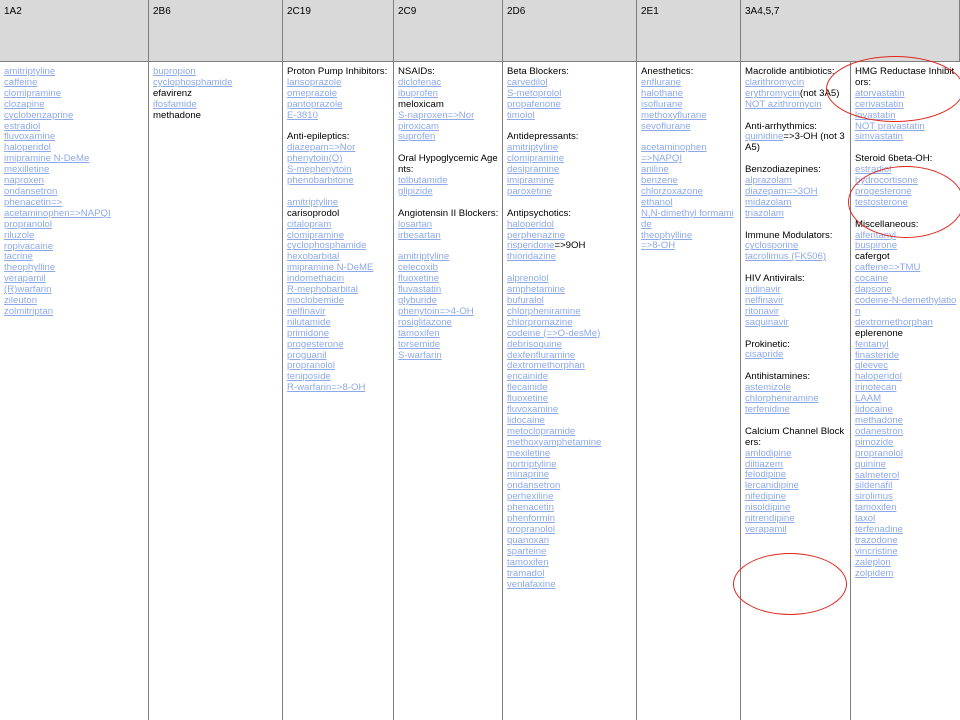 This screenshot has width=960, height=720. What do you see at coordinates (876, 507) in the screenshot?
I see `drug-link-text: tamoxifen` at bounding box center [876, 507].